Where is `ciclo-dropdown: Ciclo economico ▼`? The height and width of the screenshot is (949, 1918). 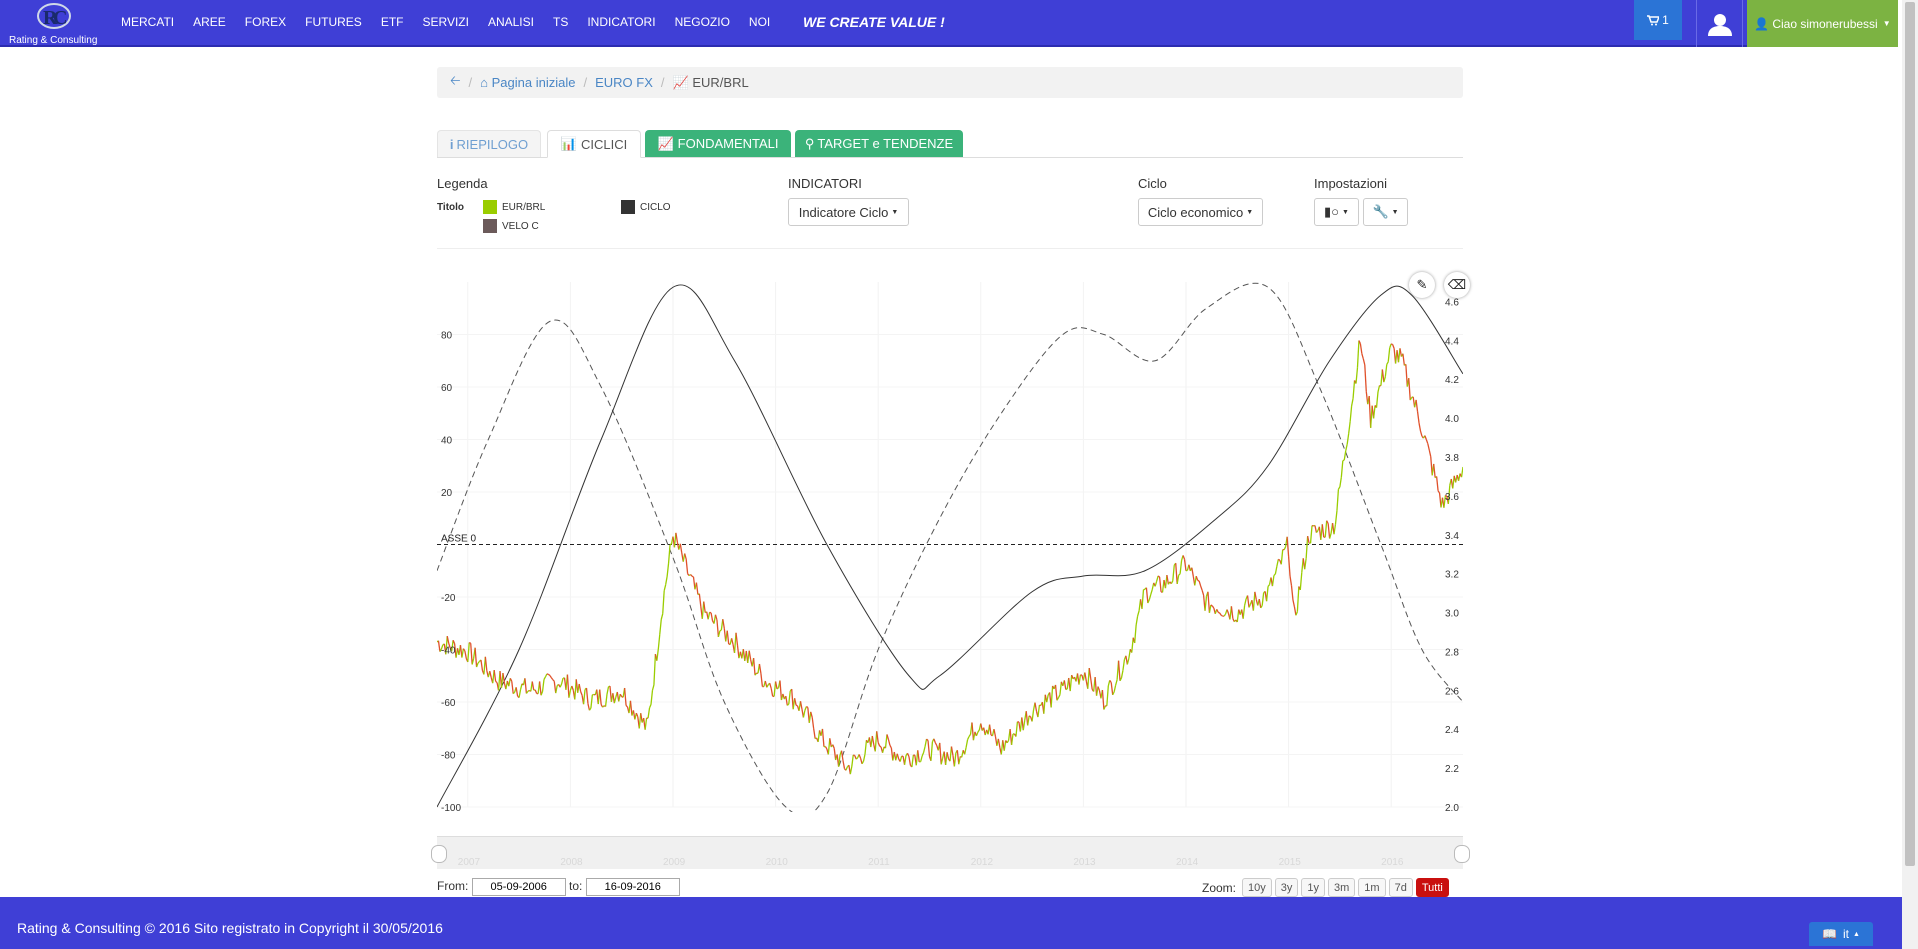 ciclo-dropdown: Ciclo economico ▼ is located at coordinates (1200, 212).